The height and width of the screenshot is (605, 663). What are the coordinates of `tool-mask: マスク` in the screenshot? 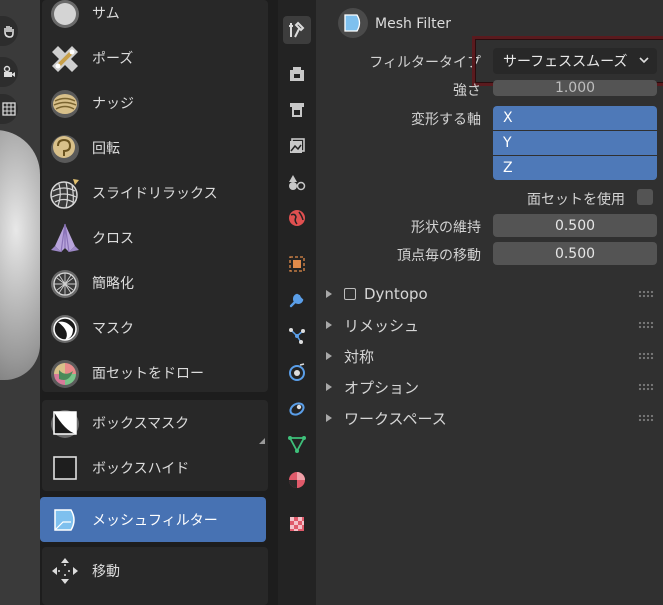 It's located at (153, 327).